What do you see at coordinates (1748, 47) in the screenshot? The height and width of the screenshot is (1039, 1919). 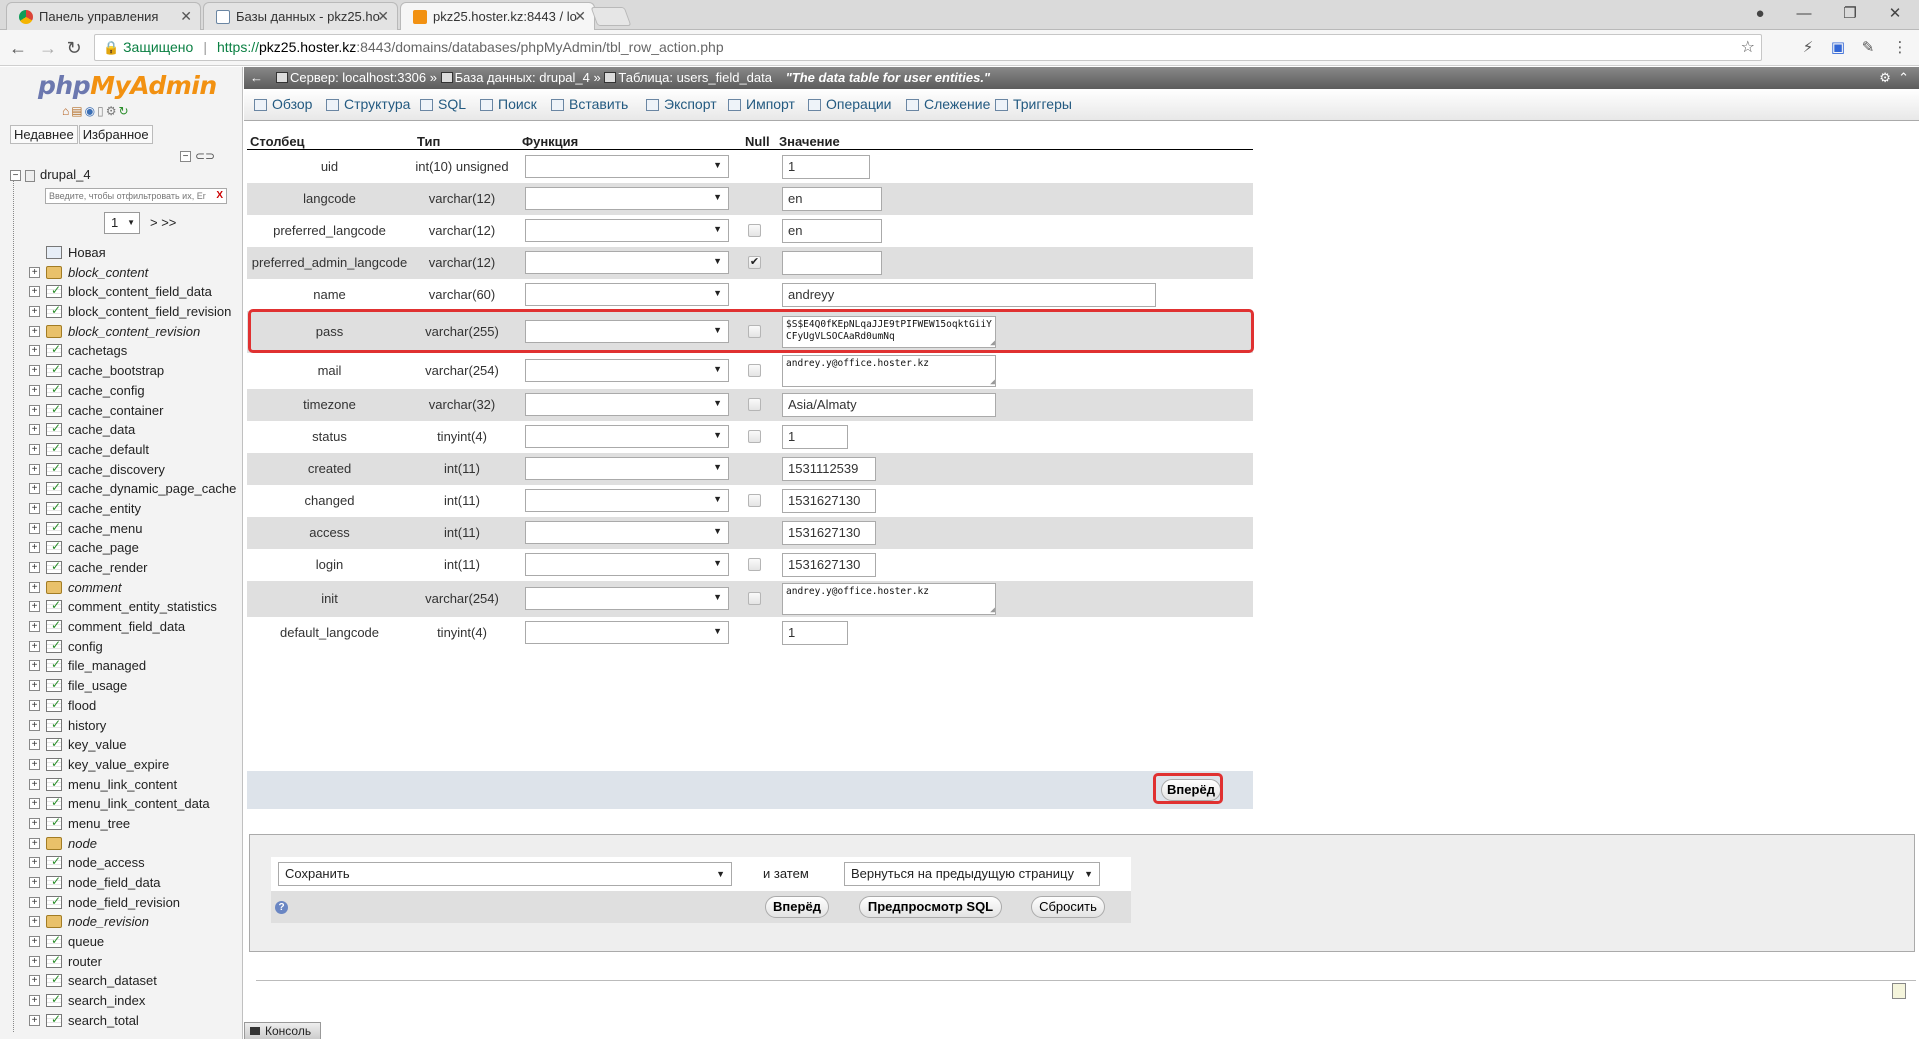 I see `bookmark-star-icon: ☆` at bounding box center [1748, 47].